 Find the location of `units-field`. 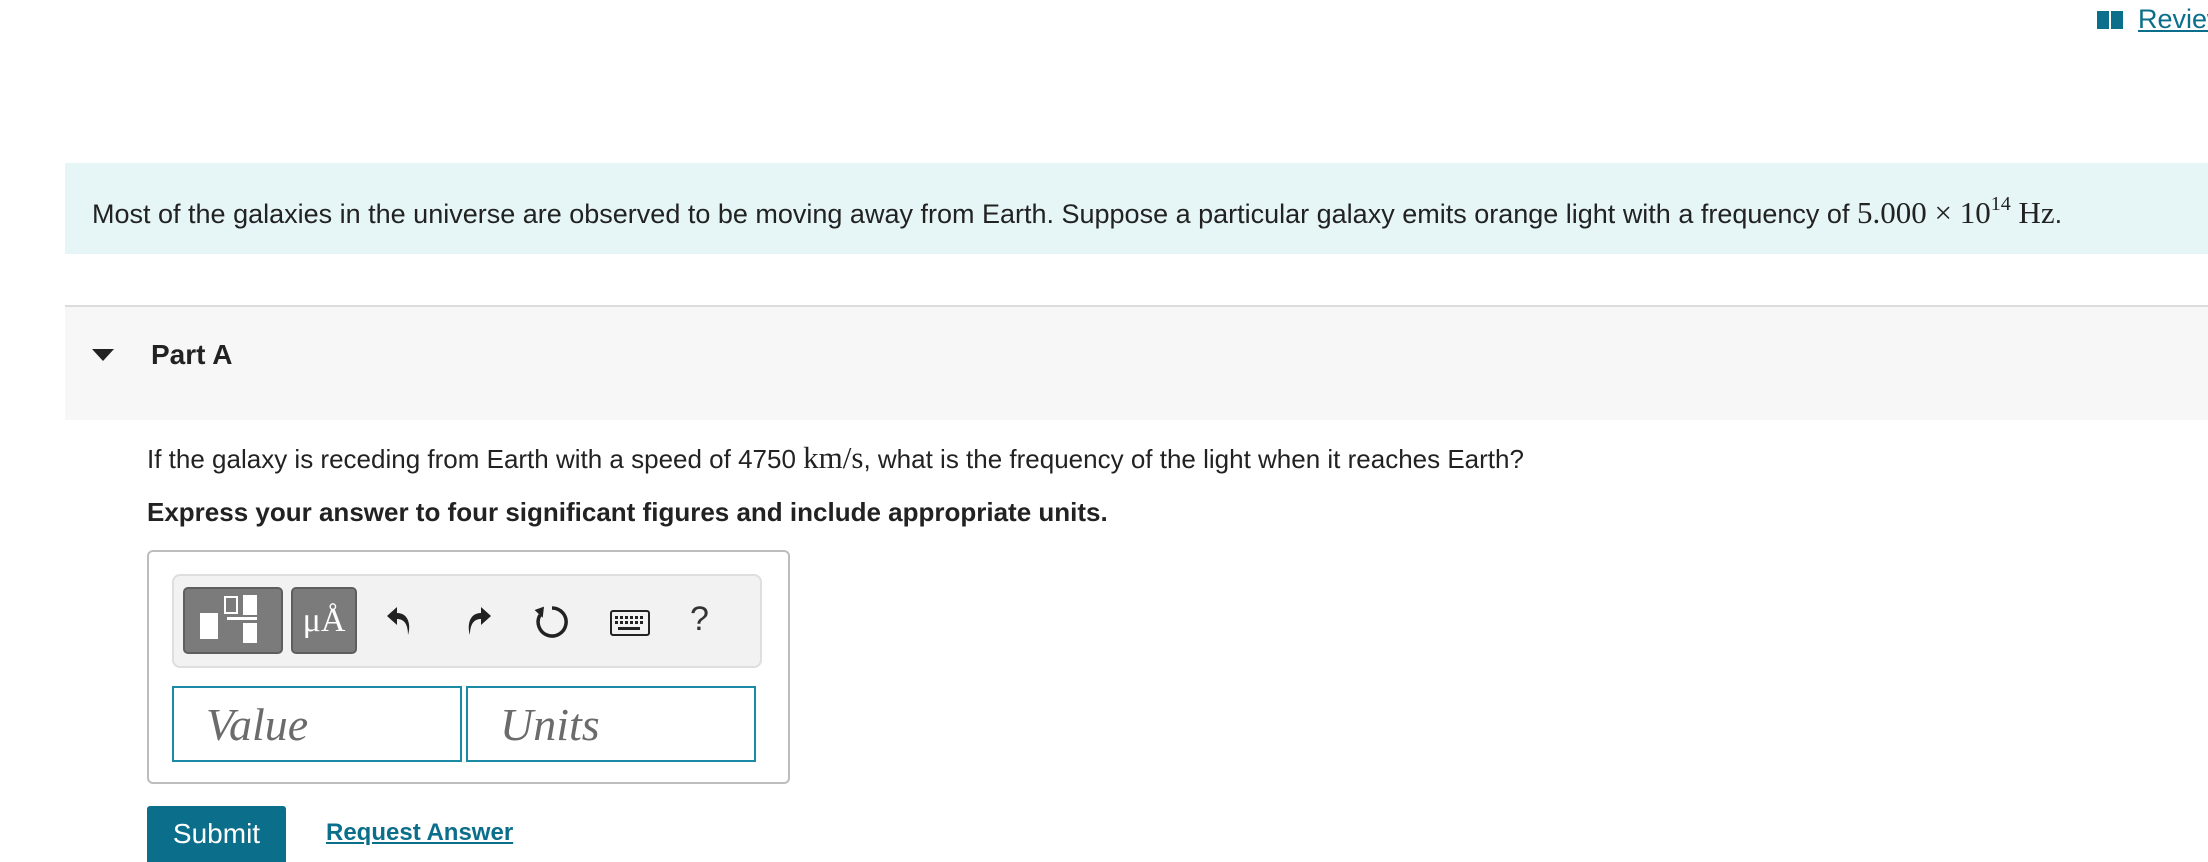

units-field is located at coordinates (611, 724).